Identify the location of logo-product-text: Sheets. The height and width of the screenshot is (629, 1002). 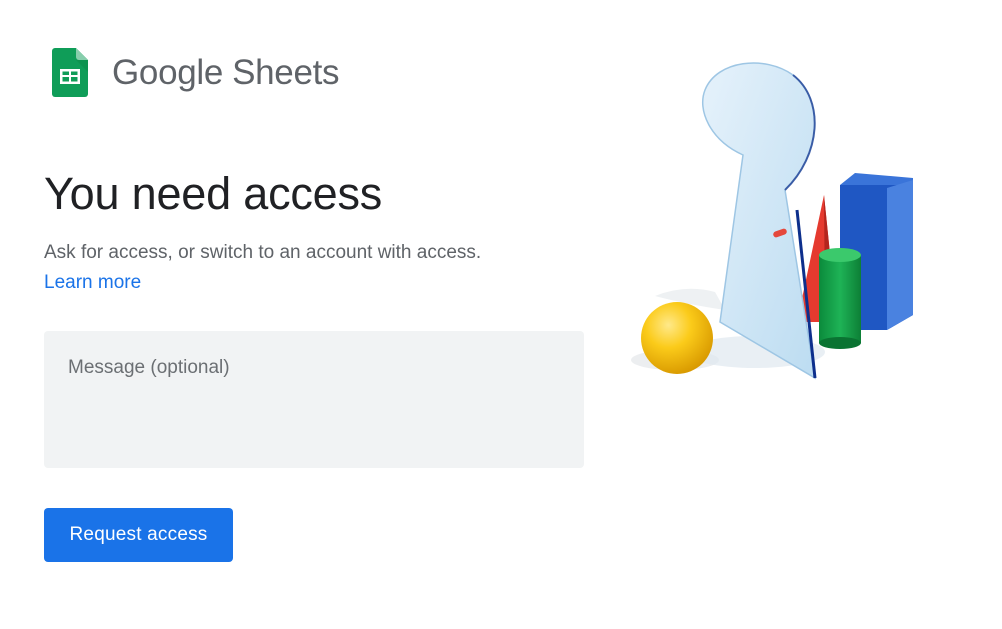
(286, 72).